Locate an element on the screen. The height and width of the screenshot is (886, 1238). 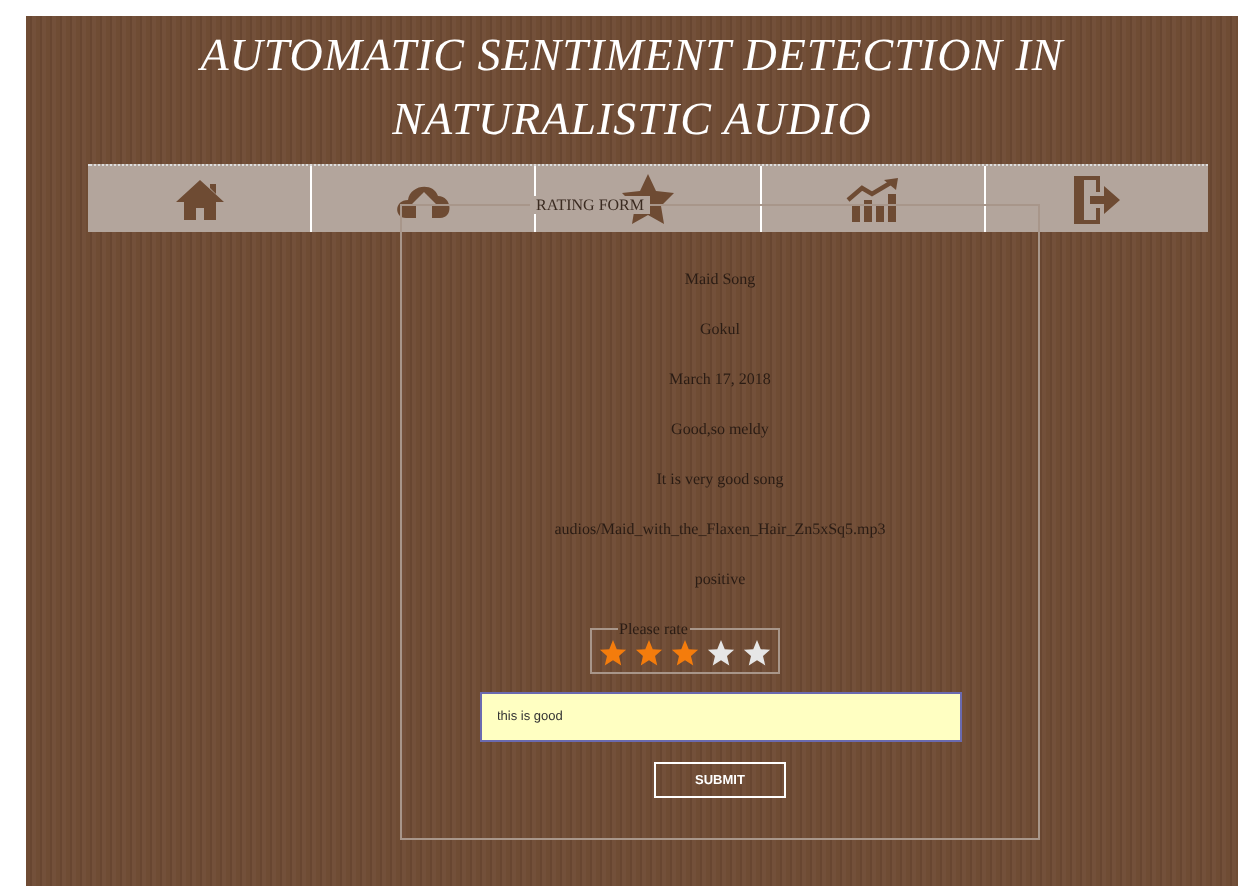
rating-legend: Please rate is located at coordinates (653, 629).